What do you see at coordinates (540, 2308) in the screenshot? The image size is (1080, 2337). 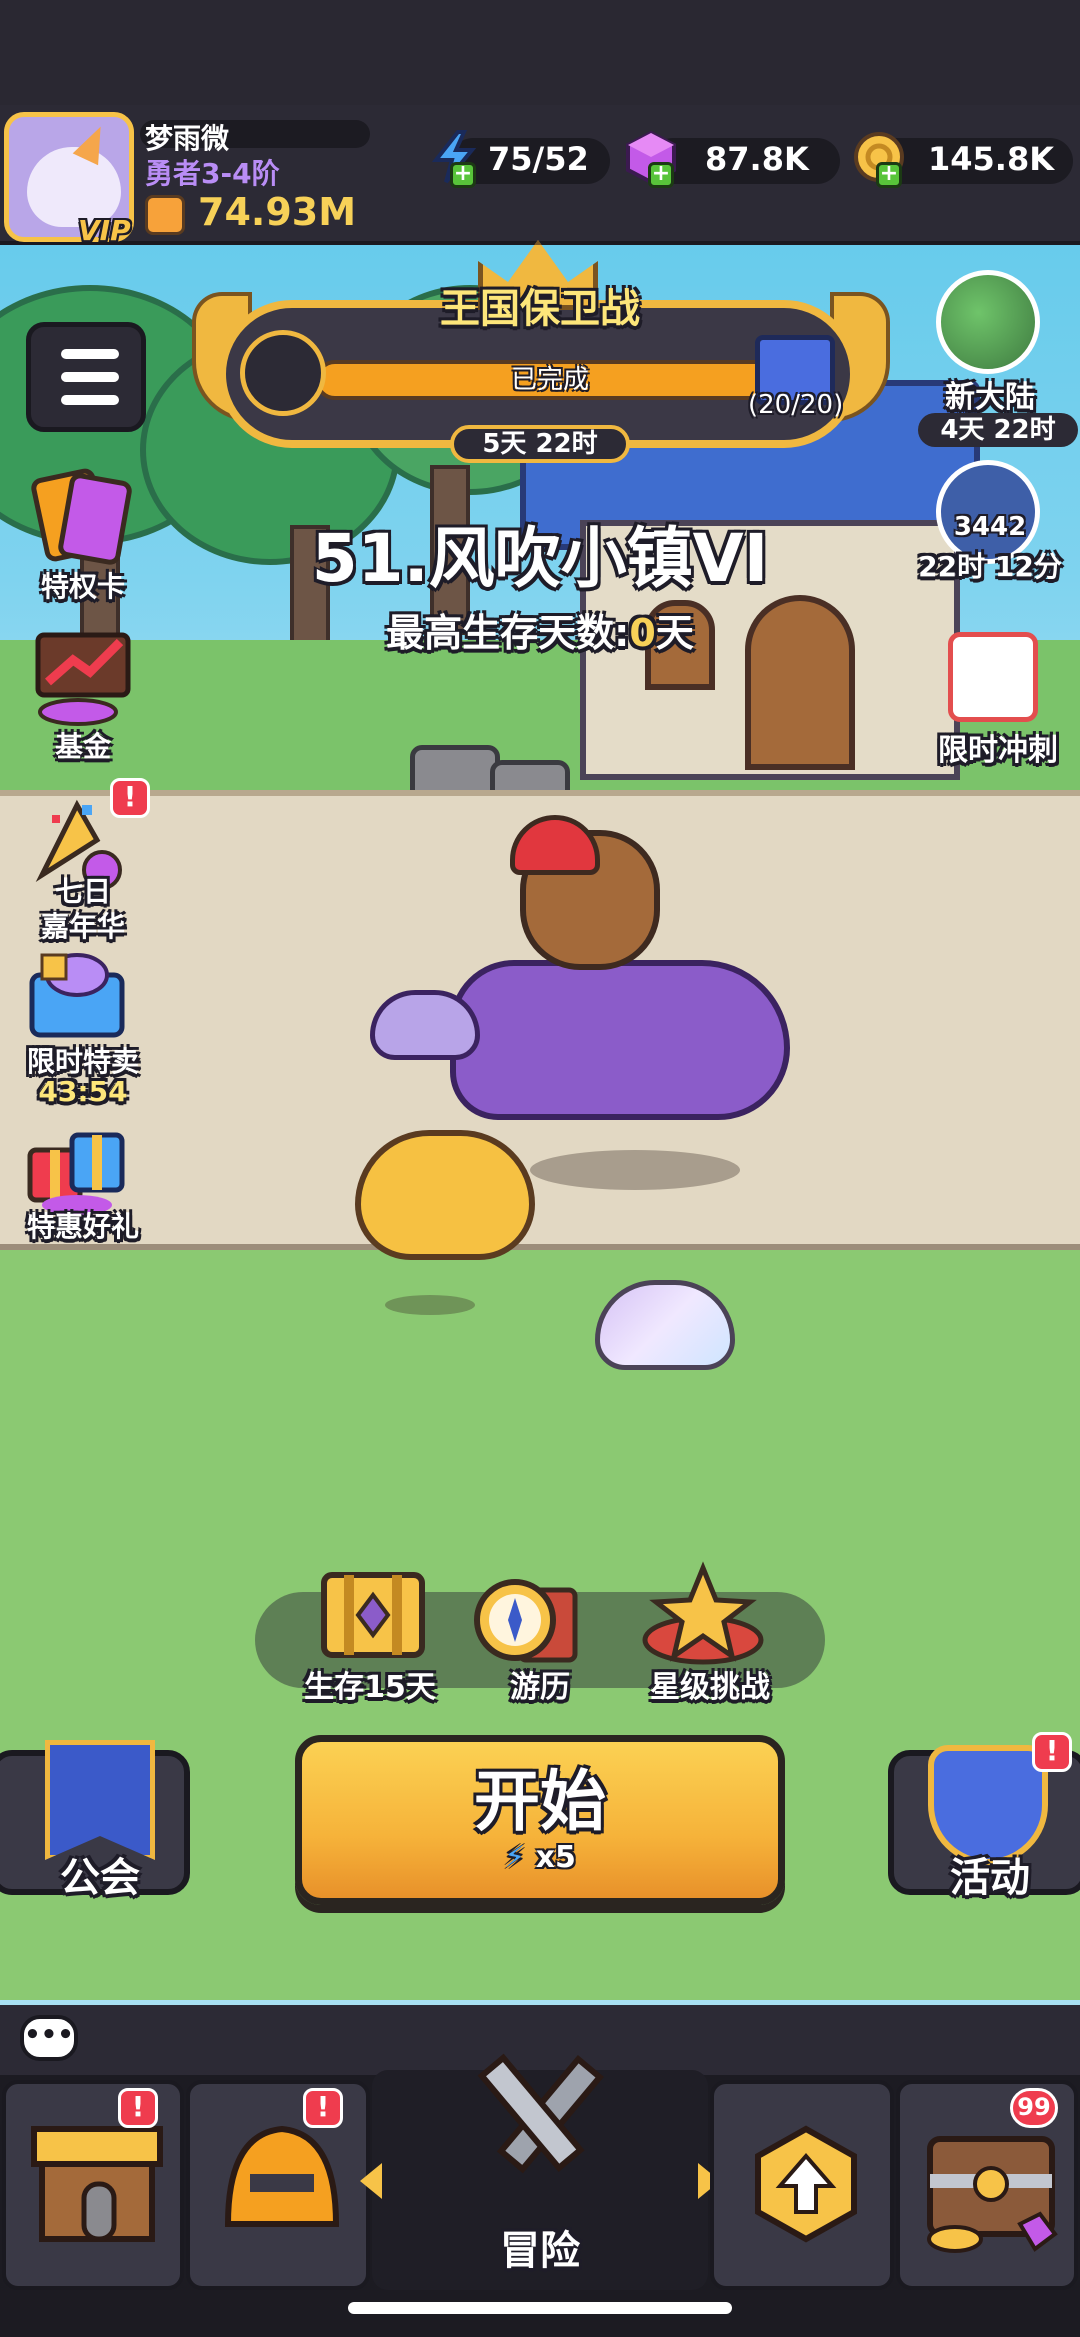 I see `home-indicator` at bounding box center [540, 2308].